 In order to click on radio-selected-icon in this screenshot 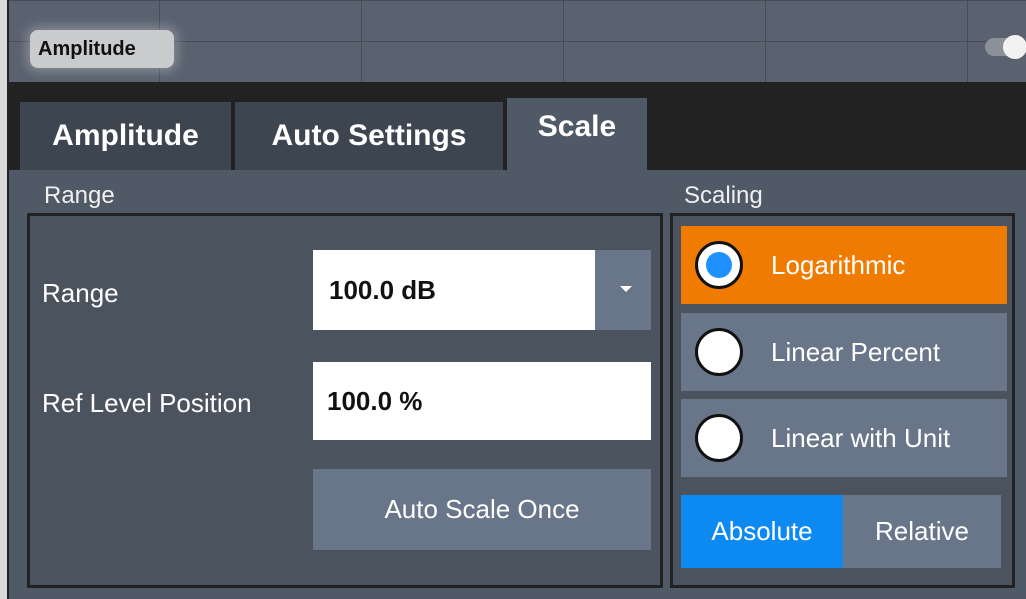, I will do `click(719, 265)`.